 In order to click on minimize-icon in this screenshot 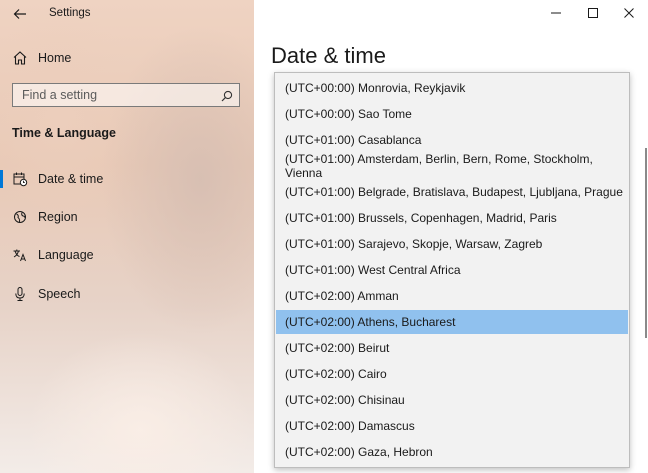, I will do `click(556, 14)`.